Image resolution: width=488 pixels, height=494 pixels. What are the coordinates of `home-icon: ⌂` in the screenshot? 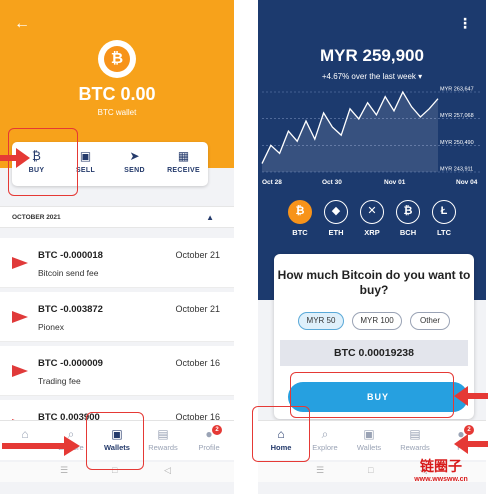 It's located at (25, 434).